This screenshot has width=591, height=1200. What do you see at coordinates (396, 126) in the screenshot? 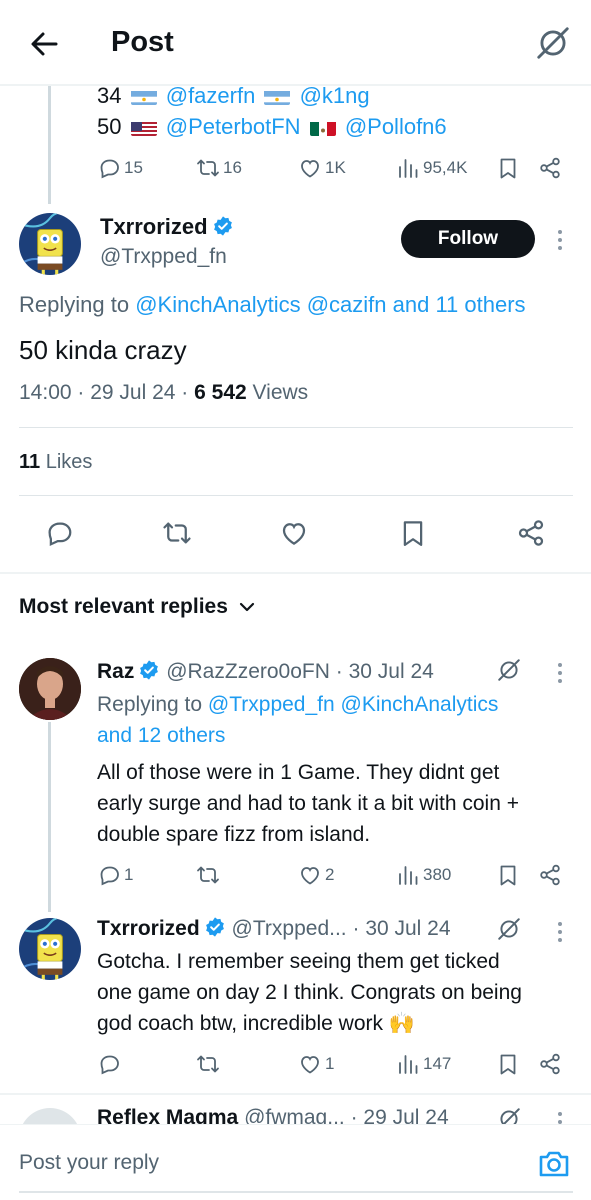
I see `mention-link: @Pollofn6` at bounding box center [396, 126].